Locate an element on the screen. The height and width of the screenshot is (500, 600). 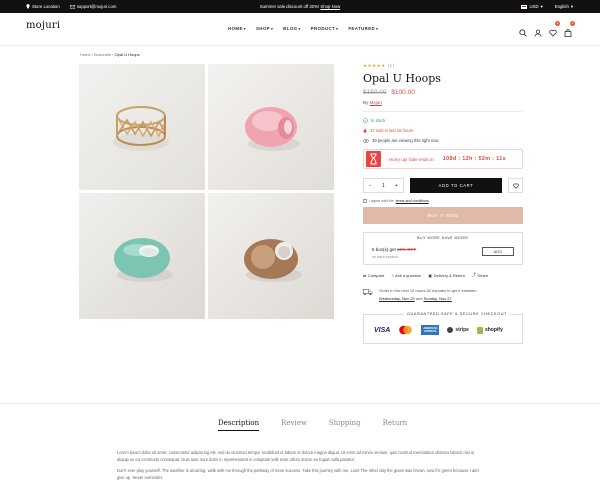
delivery-start-date: Wednesday, Nov 23 is located at coordinates (397, 298).